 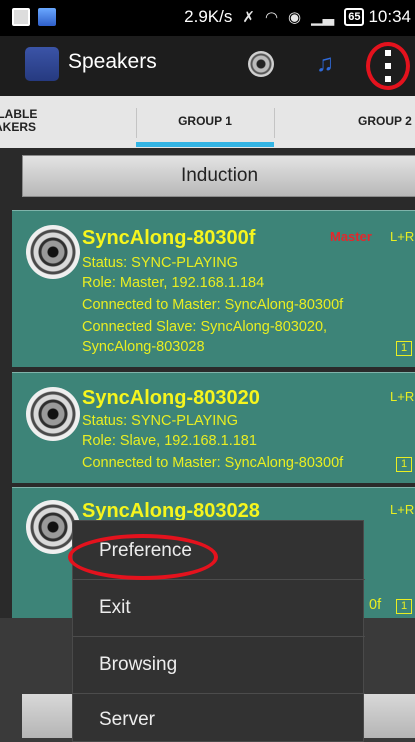 What do you see at coordinates (386, 122) in the screenshot?
I see `tab-group-2: GROUP 2` at bounding box center [386, 122].